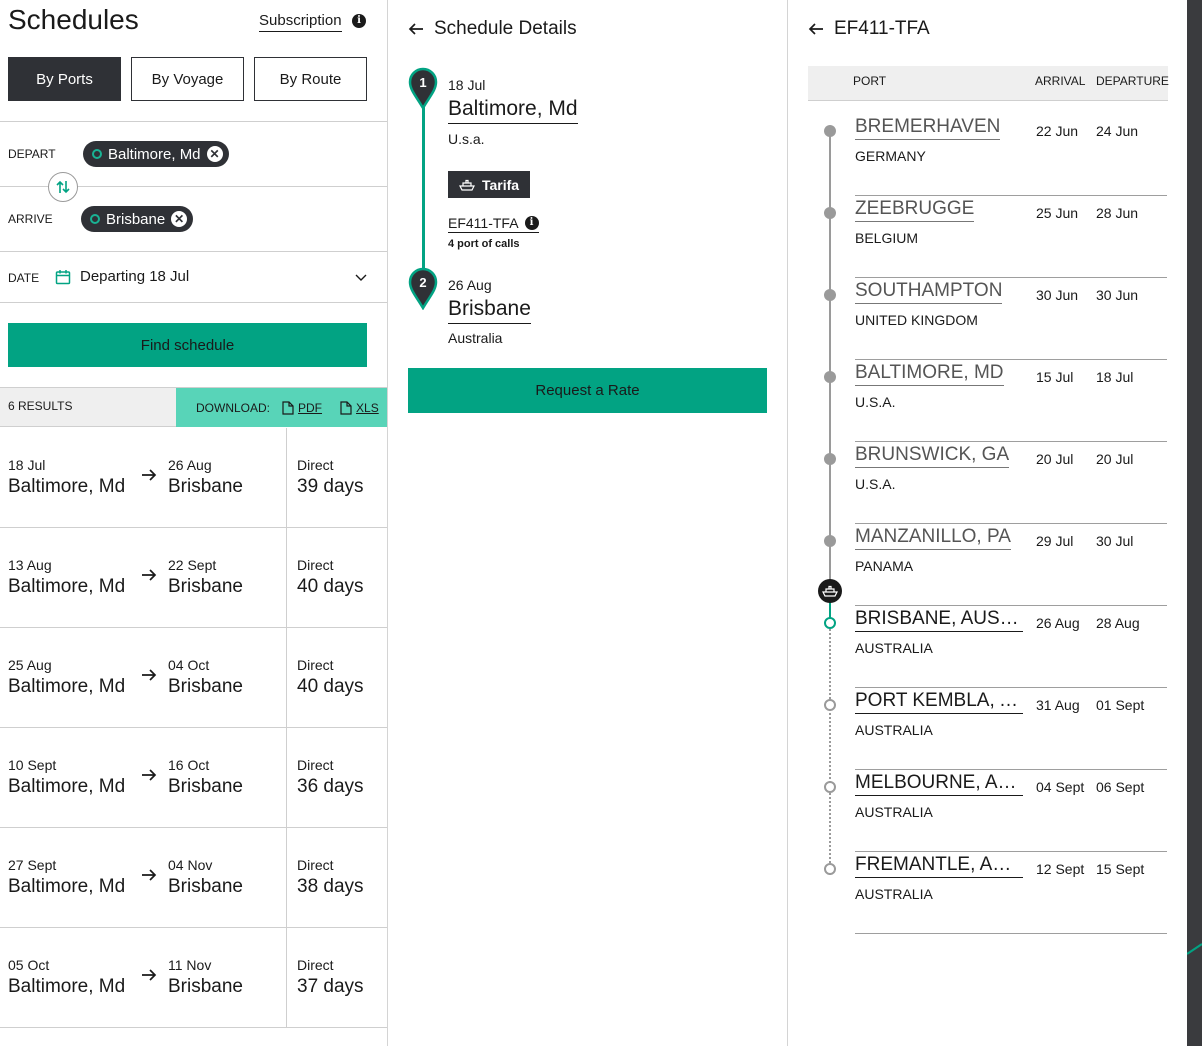  Describe the element at coordinates (1115, 541) in the screenshot. I see `port-departure: 30 Jul` at that location.